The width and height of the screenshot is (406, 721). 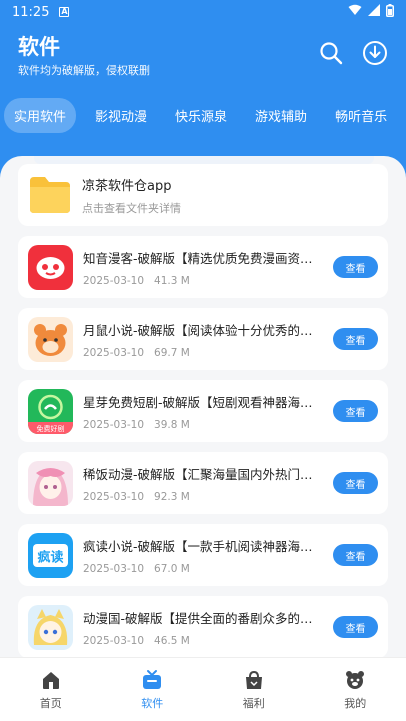 I want to click on app-size: 69.7 M, so click(x=172, y=352).